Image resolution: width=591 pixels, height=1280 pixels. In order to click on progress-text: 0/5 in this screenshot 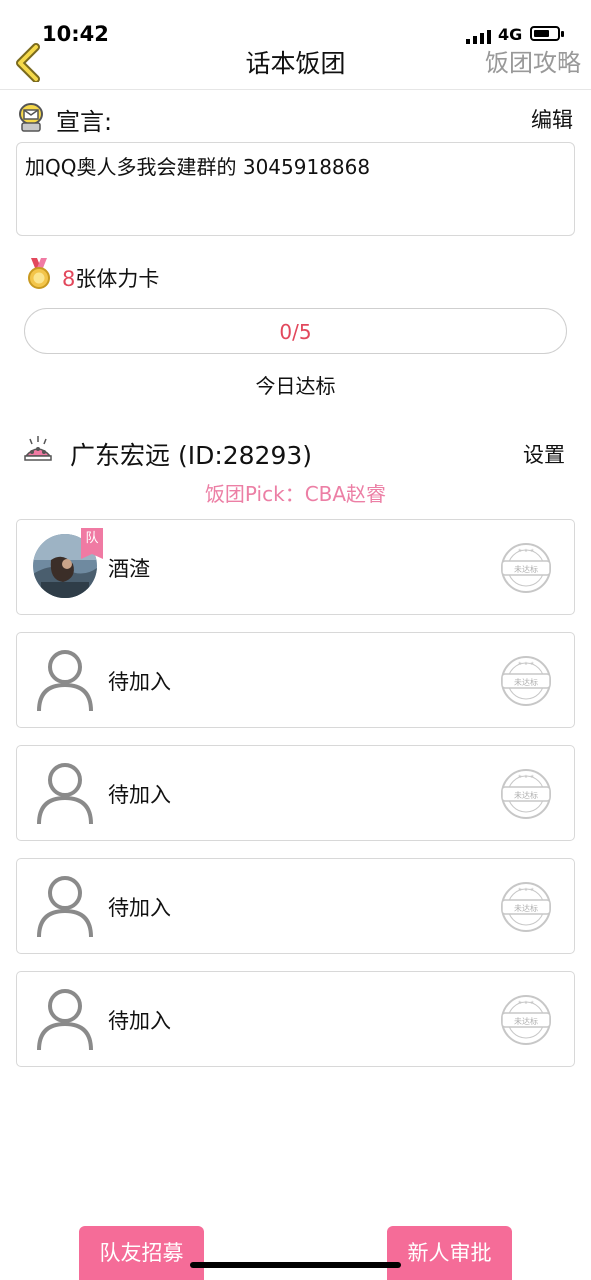, I will do `click(295, 332)`.